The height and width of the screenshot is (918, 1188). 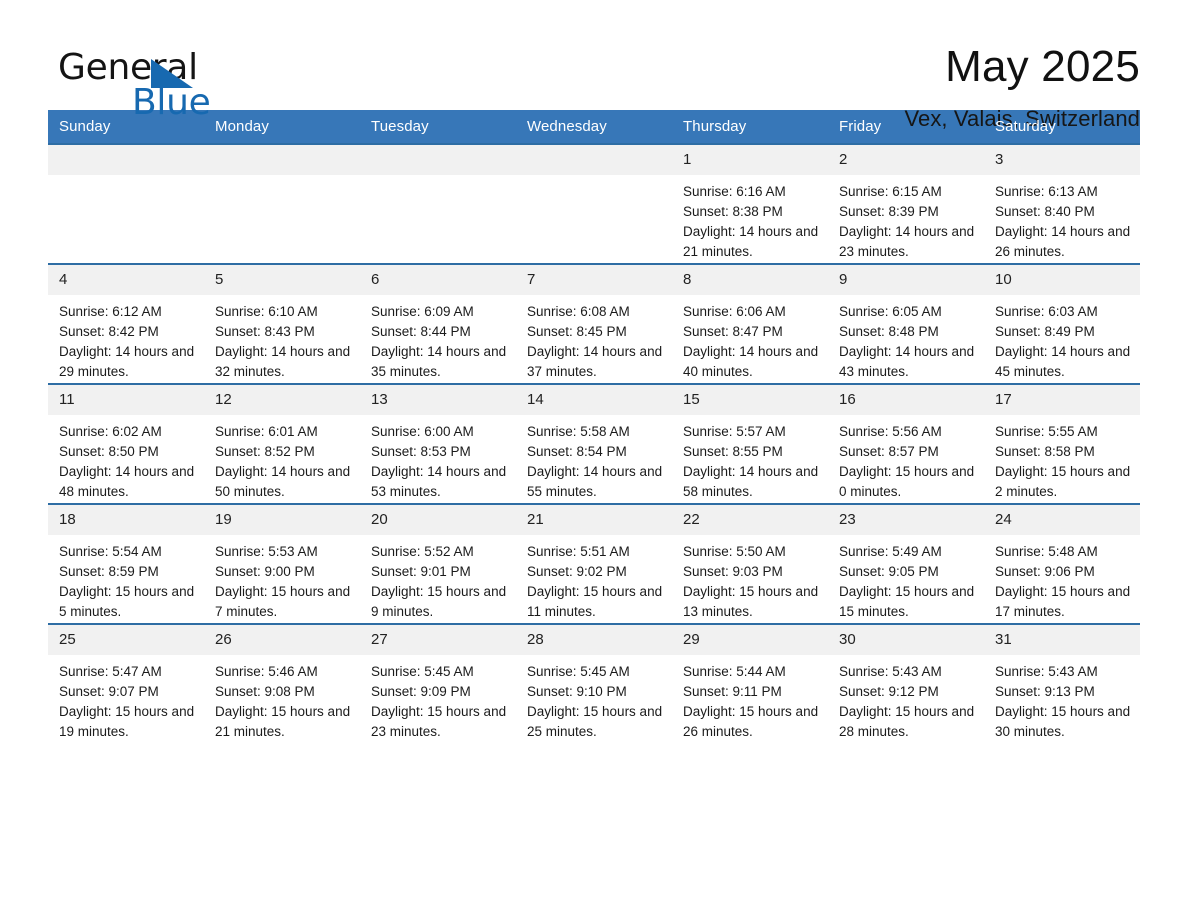 What do you see at coordinates (750, 160) in the screenshot?
I see `day-number: 1` at bounding box center [750, 160].